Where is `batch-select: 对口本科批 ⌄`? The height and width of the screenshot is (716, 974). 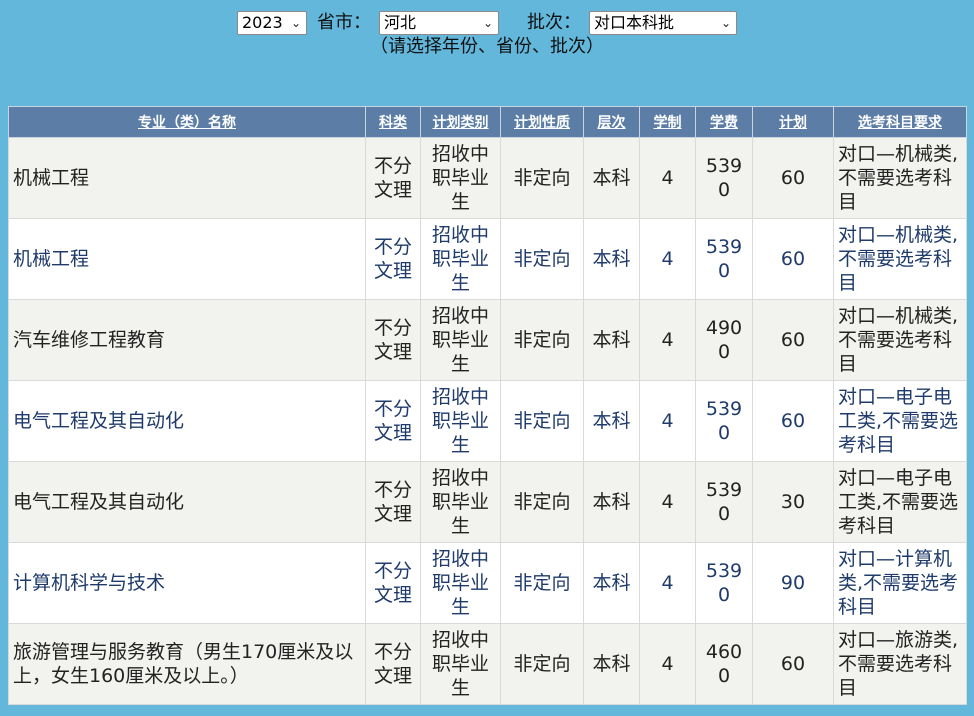 batch-select: 对口本科批 ⌄ is located at coordinates (663, 23).